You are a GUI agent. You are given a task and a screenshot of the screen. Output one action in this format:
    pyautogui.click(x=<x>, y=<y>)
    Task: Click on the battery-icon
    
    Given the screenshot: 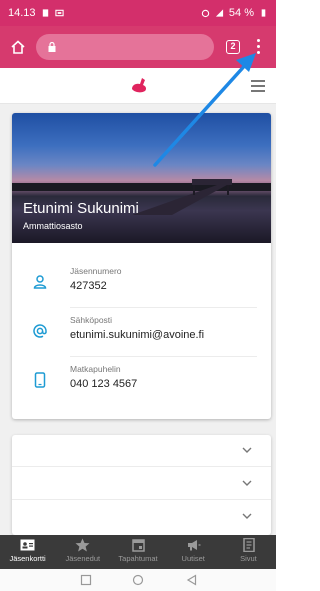 What is the action you would take?
    pyautogui.click(x=263, y=13)
    